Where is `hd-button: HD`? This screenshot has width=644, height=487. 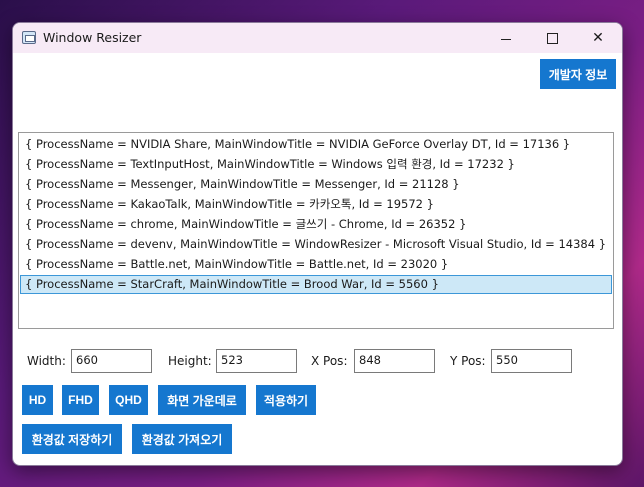
hd-button: HD is located at coordinates (37, 400).